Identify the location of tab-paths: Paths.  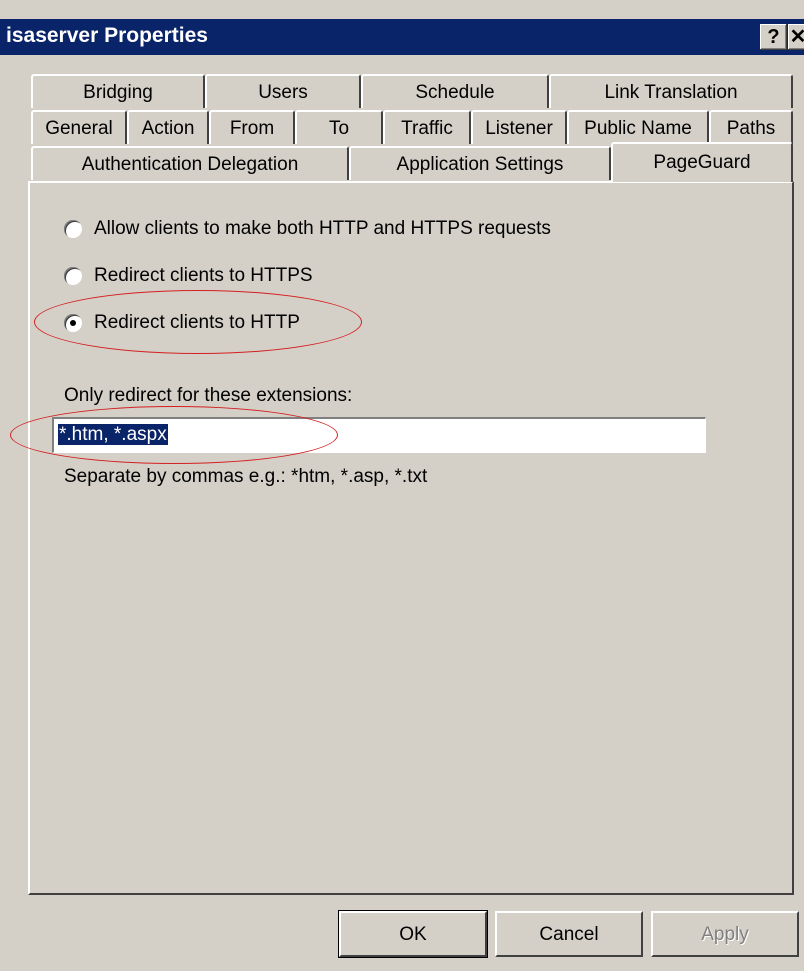
(751, 127).